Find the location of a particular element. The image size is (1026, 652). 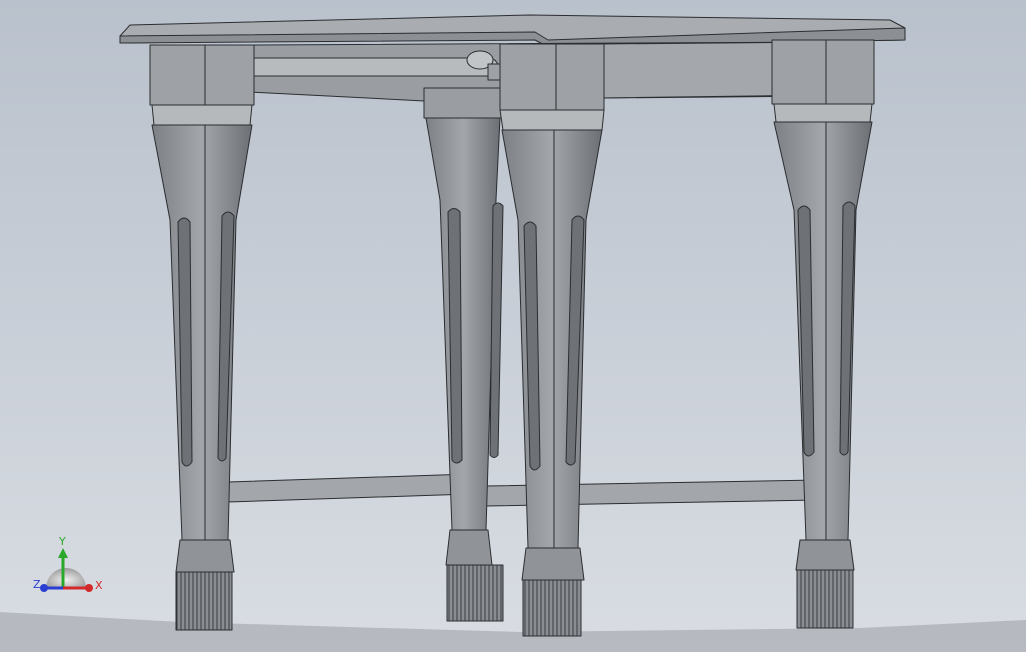

triad-x-label: X is located at coordinates (99, 585).